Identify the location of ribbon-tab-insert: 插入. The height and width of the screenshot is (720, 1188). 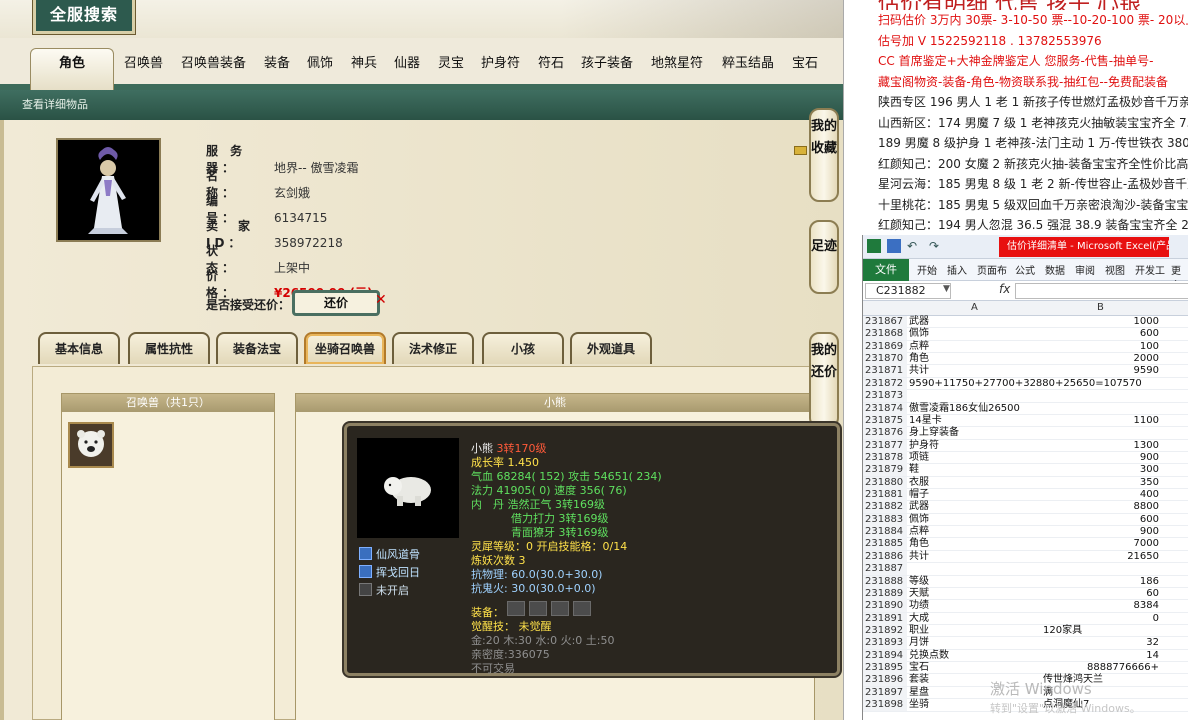
(957, 269).